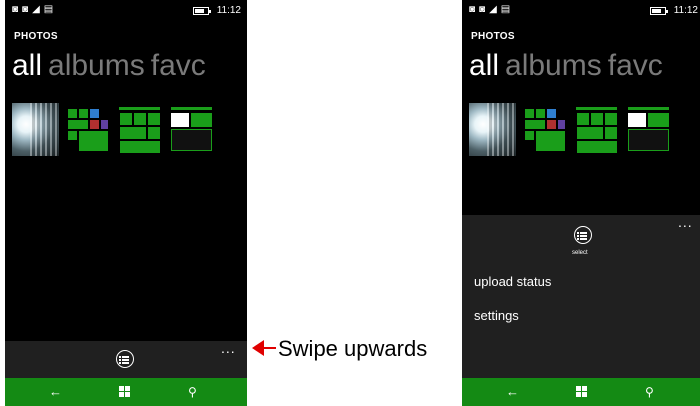 This screenshot has width=700, height=406. I want to click on swipe-annotation: Swipe upwards, so click(352, 349).